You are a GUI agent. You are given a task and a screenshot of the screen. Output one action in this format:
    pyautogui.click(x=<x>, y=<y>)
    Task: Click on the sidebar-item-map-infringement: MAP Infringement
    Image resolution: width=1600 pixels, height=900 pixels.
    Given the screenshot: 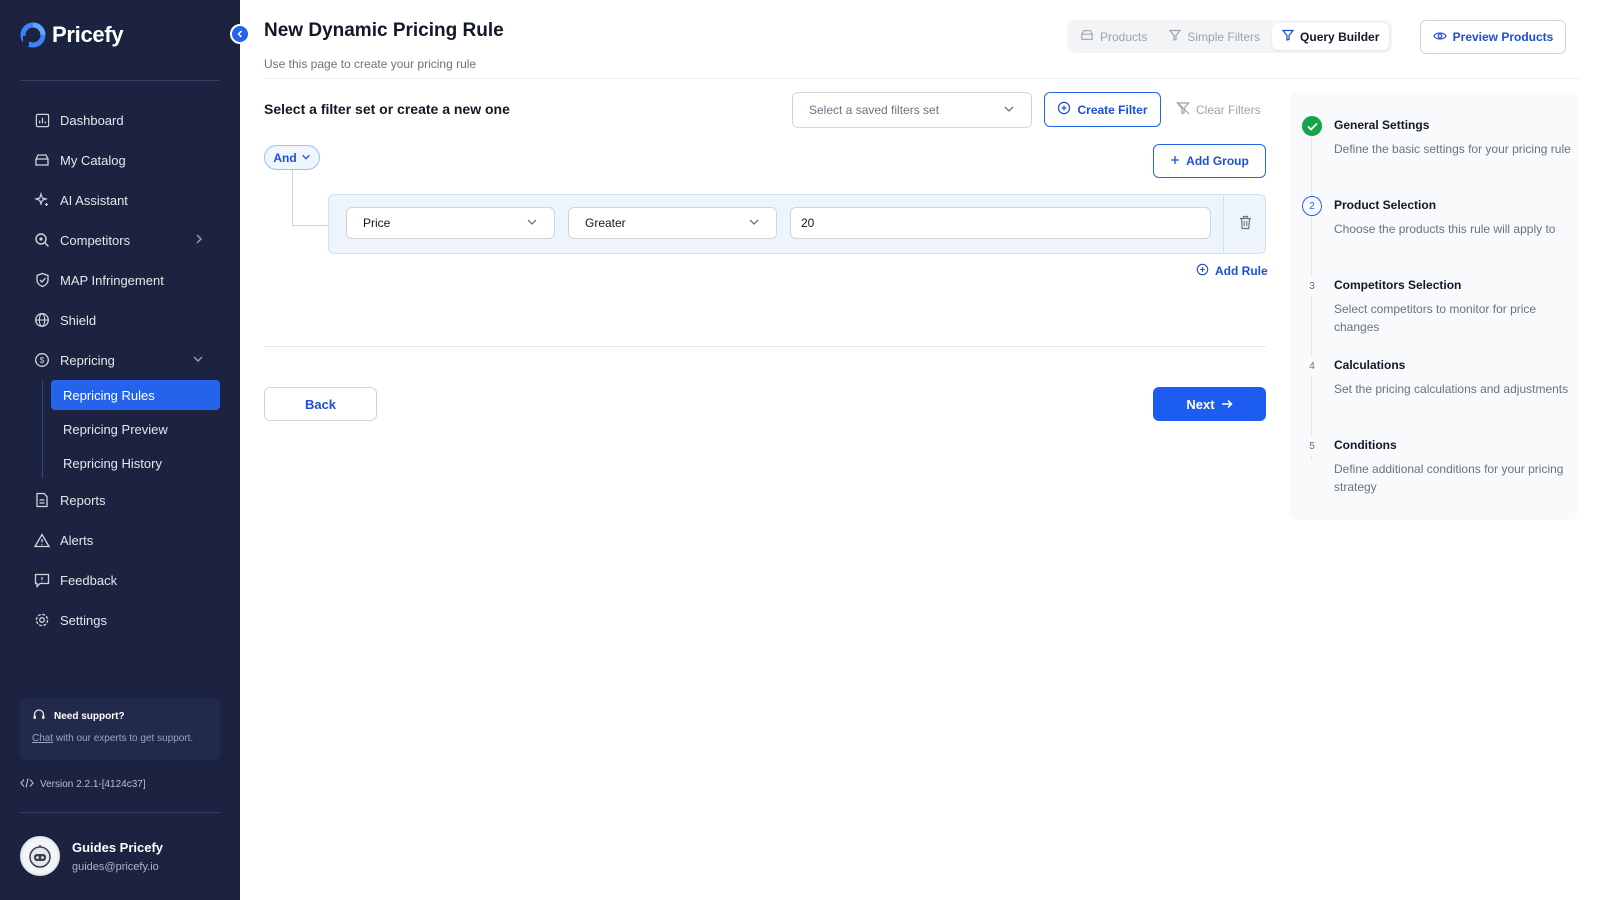 What is the action you would take?
    pyautogui.click(x=120, y=280)
    